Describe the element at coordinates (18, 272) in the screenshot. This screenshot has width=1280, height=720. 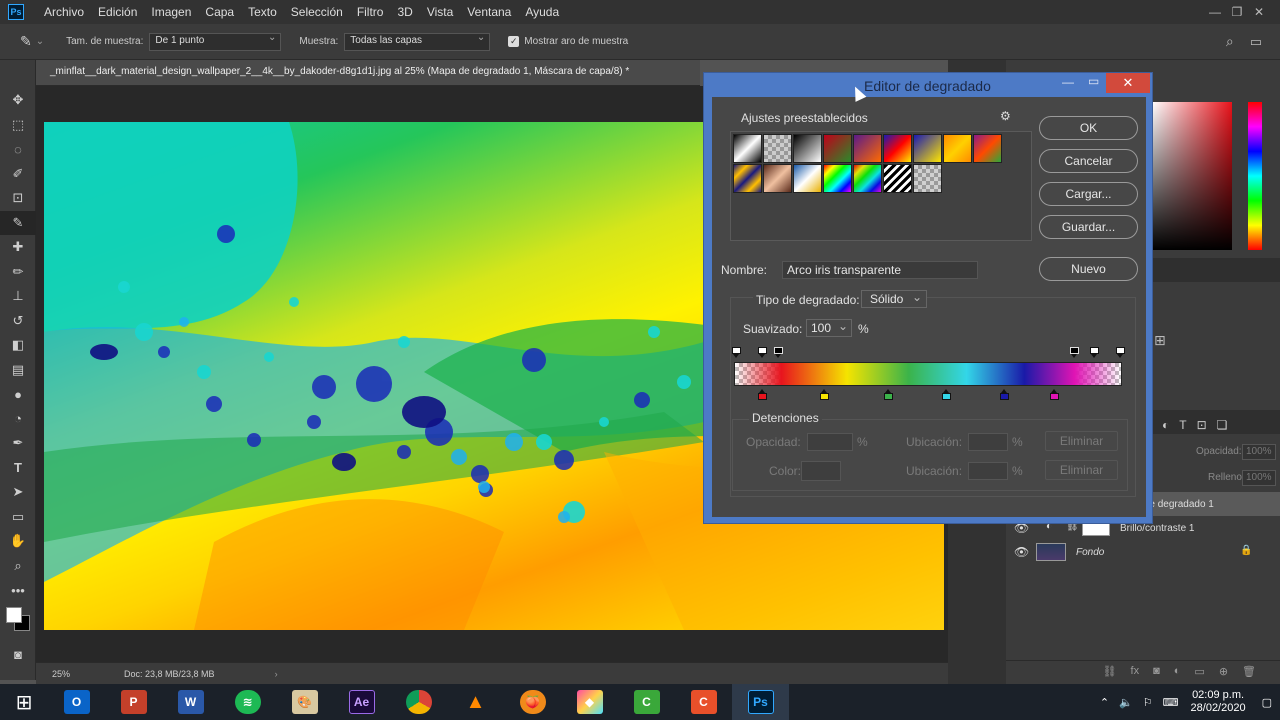
I see `brush-tool-icon: ✏` at that location.